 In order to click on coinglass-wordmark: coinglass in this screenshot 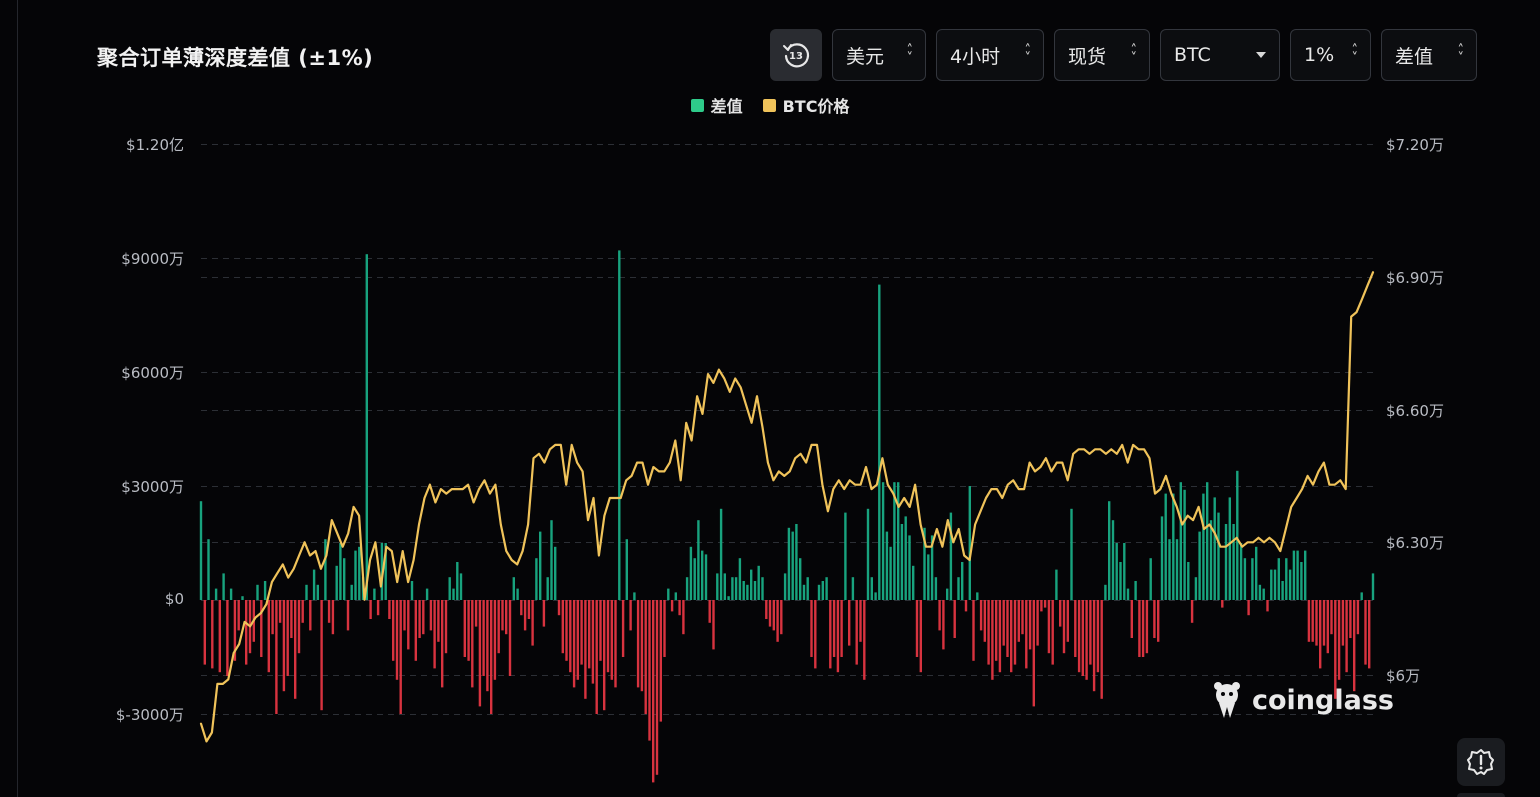, I will do `click(1323, 700)`.